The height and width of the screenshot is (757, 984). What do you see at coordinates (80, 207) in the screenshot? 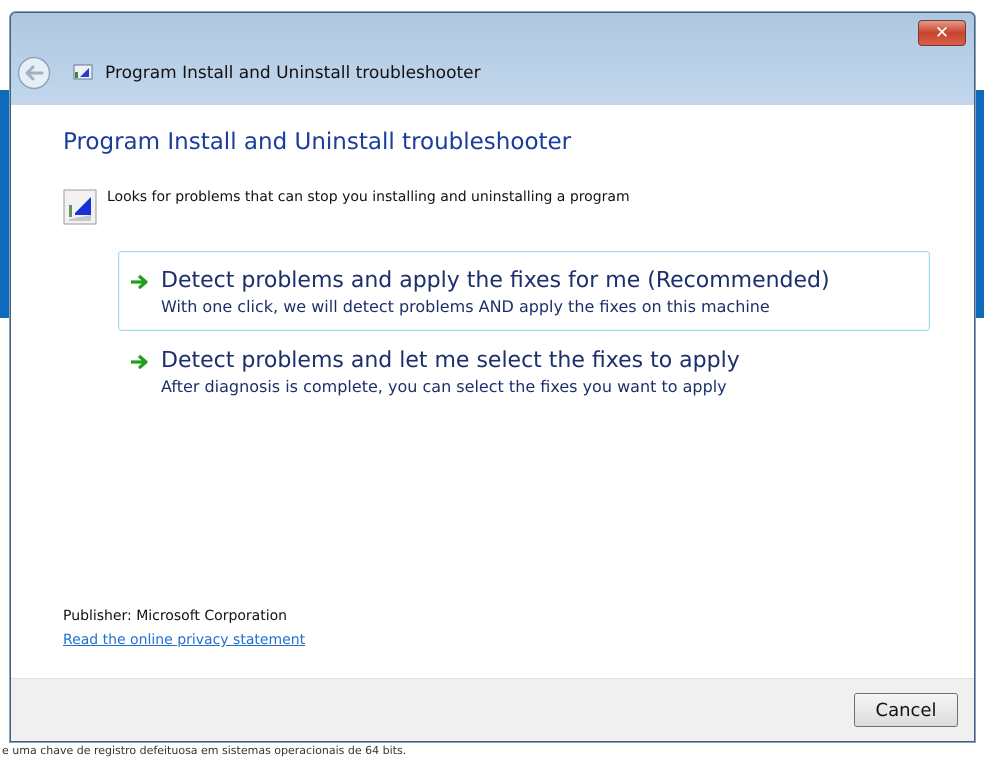
I see `computer-icon` at bounding box center [80, 207].